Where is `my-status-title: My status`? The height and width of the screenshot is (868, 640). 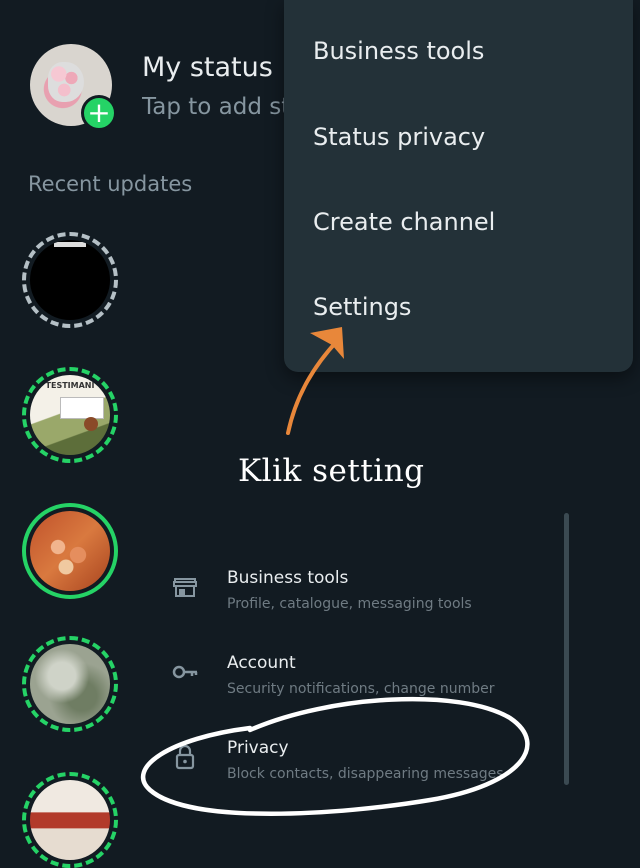
my-status-title: My status is located at coordinates (207, 67).